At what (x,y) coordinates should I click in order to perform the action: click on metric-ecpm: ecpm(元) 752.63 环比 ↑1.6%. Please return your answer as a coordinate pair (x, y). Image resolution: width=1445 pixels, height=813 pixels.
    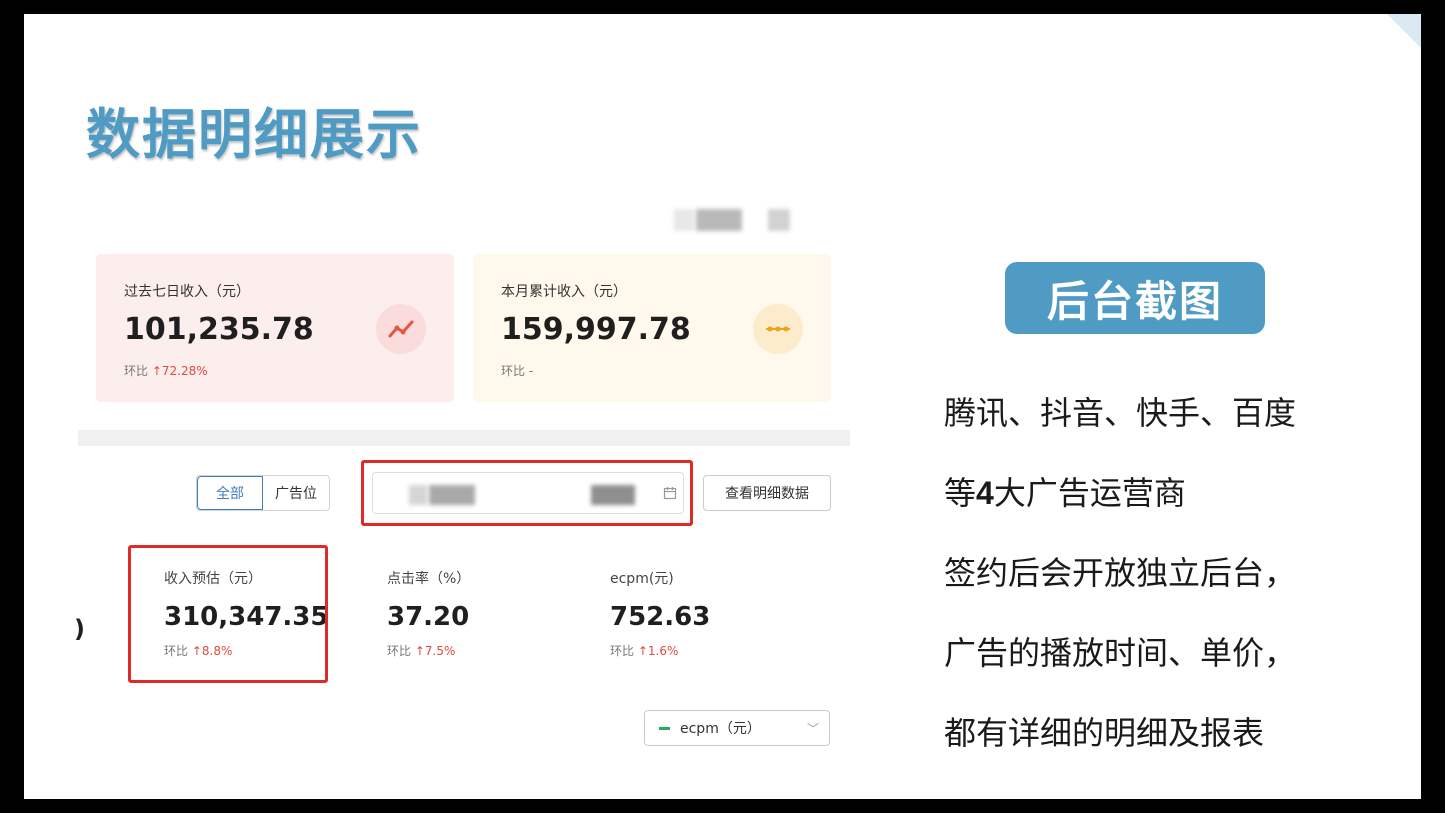
    Looking at the image, I should click on (660, 613).